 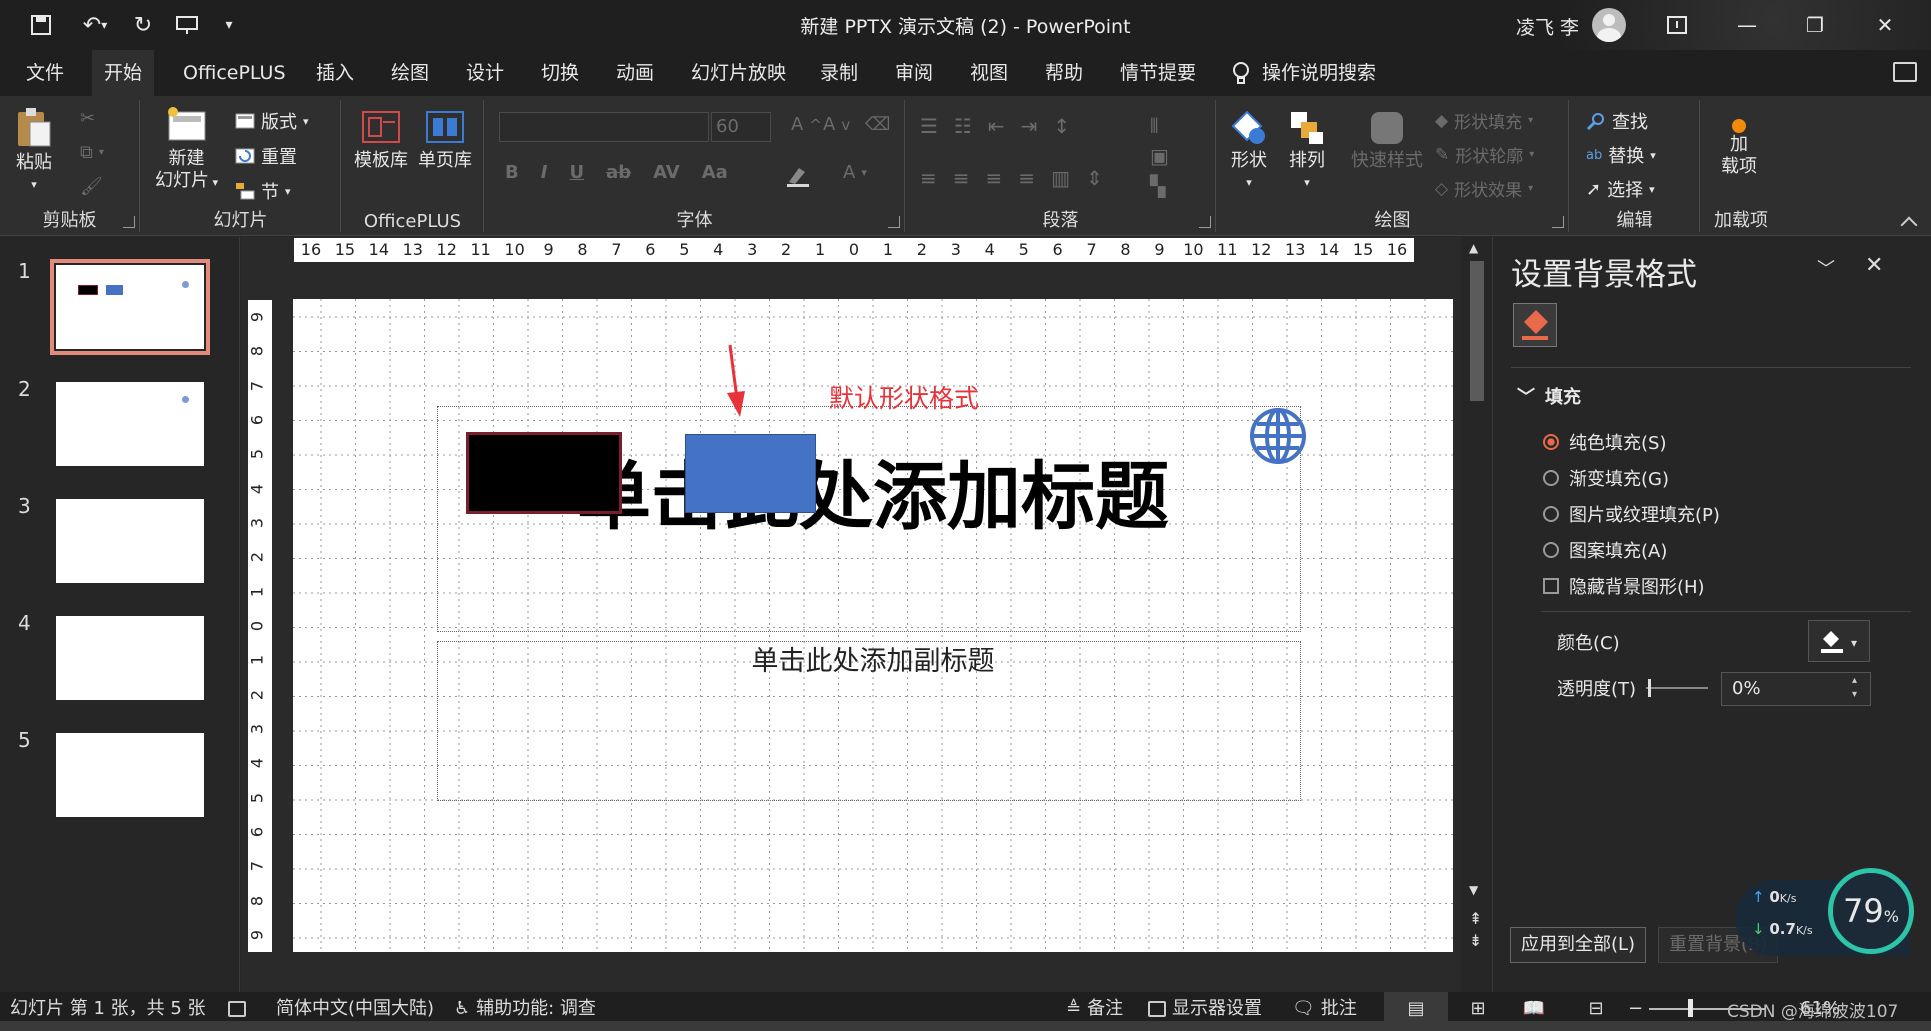 I want to click on tell-me-search: 操作说明搜索, so click(x=1304, y=73).